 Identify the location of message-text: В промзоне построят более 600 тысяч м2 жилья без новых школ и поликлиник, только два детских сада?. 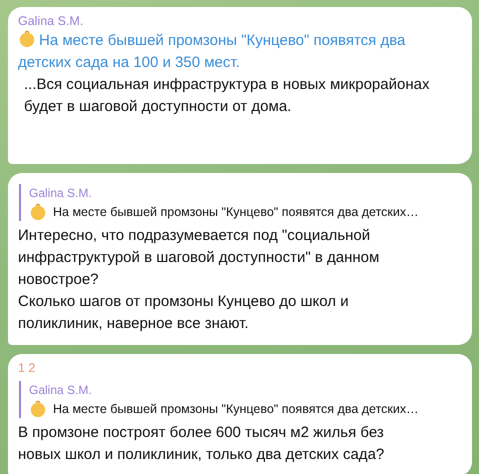
(202, 444).